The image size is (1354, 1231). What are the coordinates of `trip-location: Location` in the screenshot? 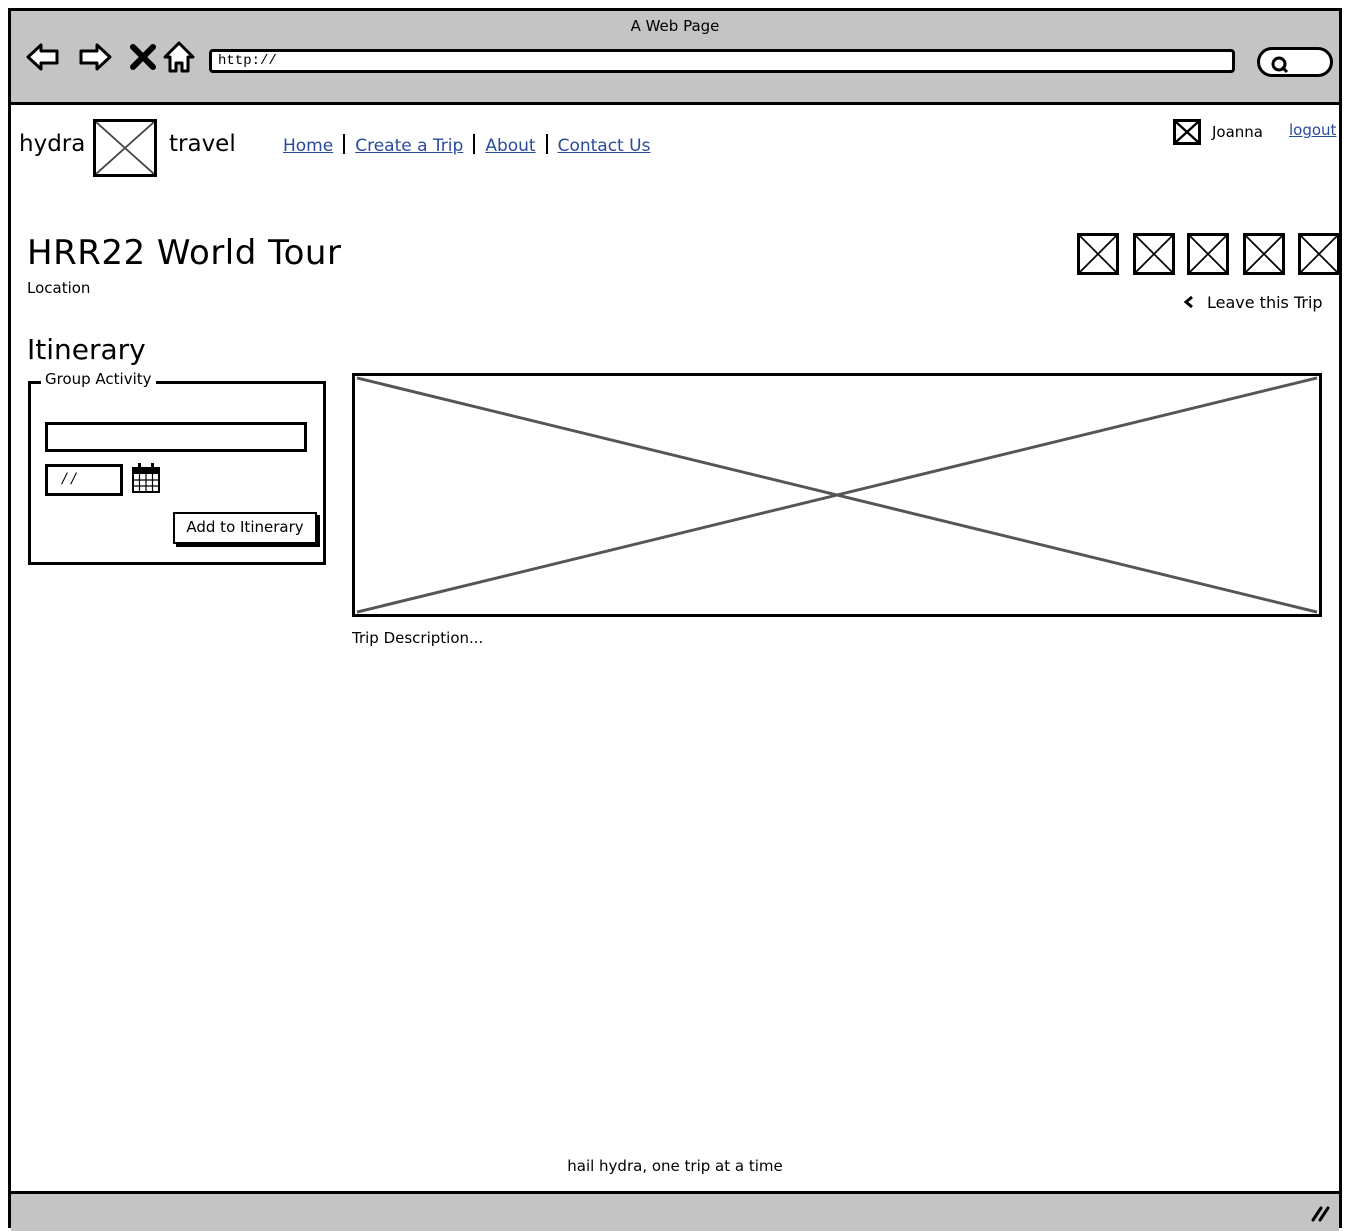 It's located at (59, 288).